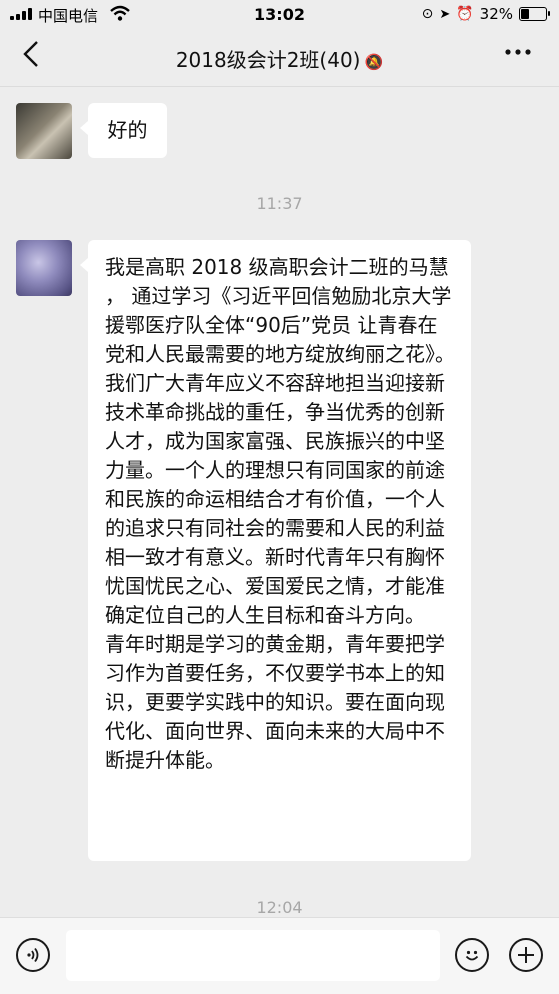 This screenshot has height=994, width=559. Describe the element at coordinates (253, 955) in the screenshot. I see `message-input` at that location.